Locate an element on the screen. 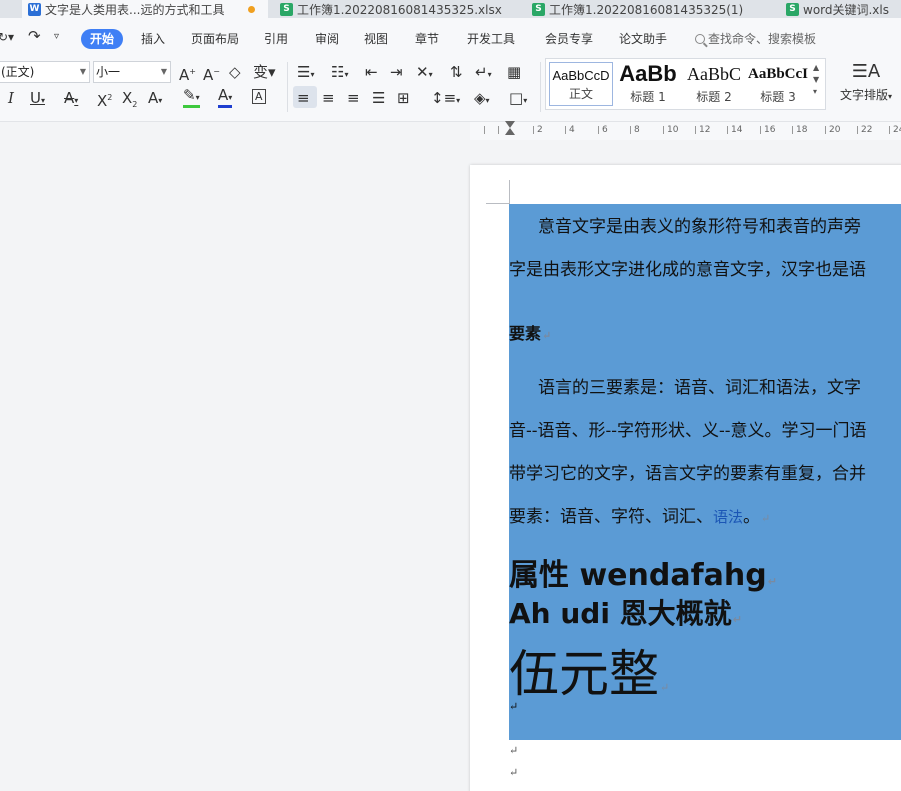 This screenshot has height=791, width=901. body-paragraph-line: 字是由表形文字进化成的意音文字，汉字也是语 is located at coordinates (705, 267).